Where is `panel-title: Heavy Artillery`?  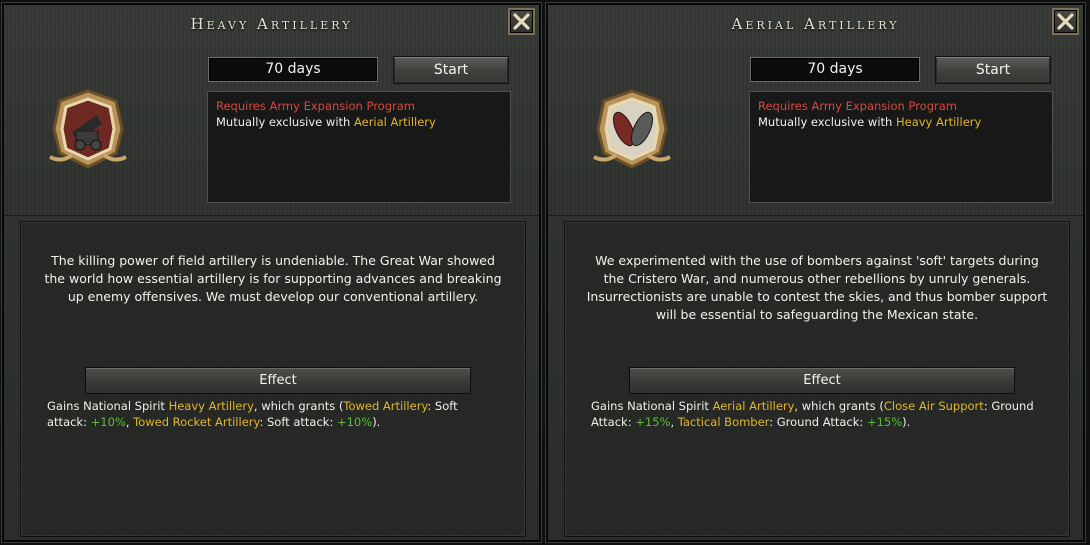
panel-title: Heavy Artillery is located at coordinates (271, 24).